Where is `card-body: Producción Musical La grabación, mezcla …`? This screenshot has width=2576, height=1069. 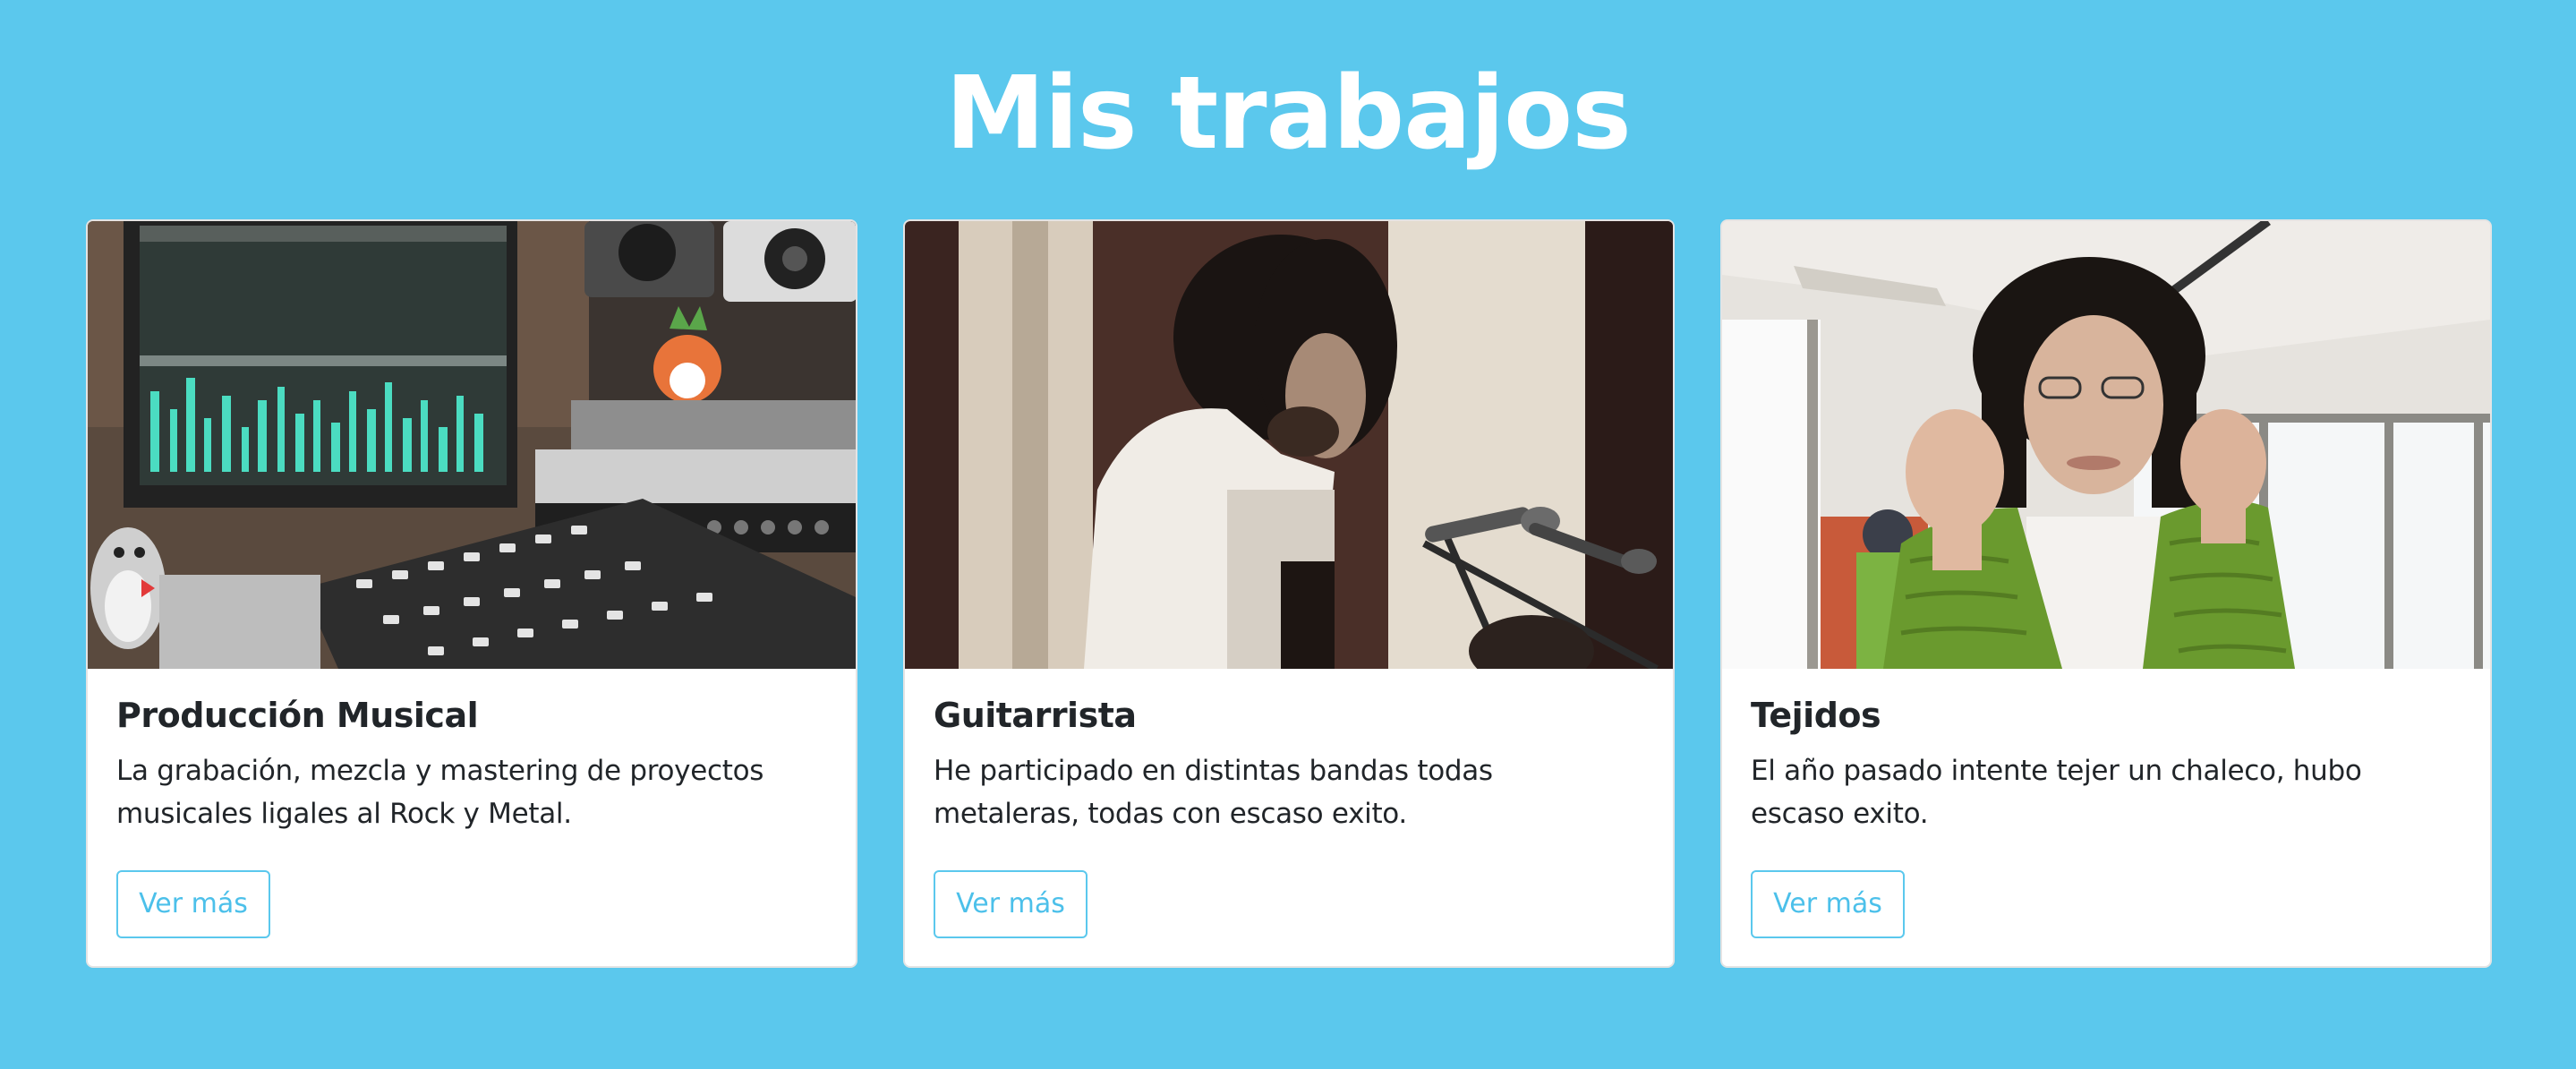
card-body: Producción Musical La grabación, mezcla … is located at coordinates (471, 762).